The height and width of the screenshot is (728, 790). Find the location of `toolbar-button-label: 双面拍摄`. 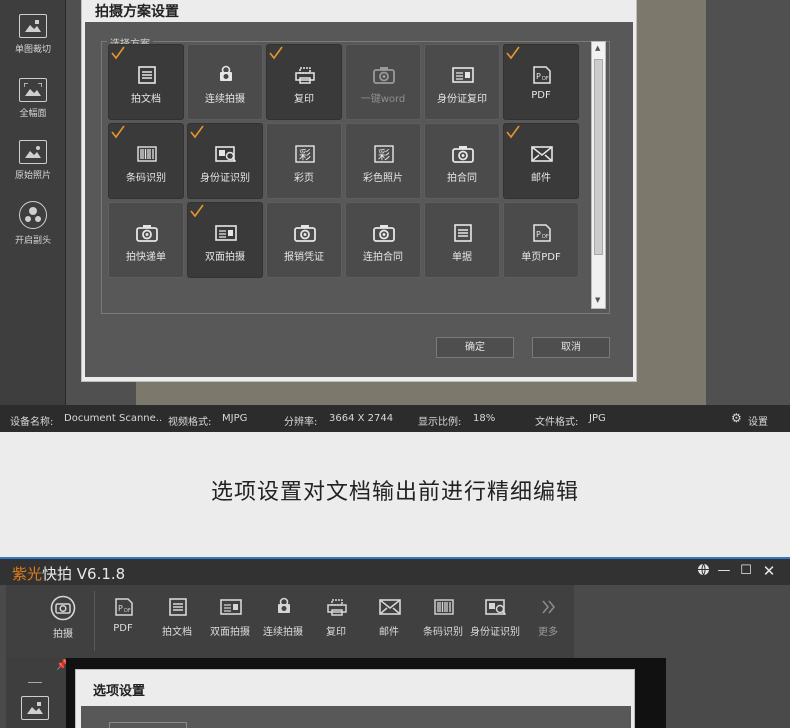

toolbar-button-label: 双面拍摄 is located at coordinates (230, 632).